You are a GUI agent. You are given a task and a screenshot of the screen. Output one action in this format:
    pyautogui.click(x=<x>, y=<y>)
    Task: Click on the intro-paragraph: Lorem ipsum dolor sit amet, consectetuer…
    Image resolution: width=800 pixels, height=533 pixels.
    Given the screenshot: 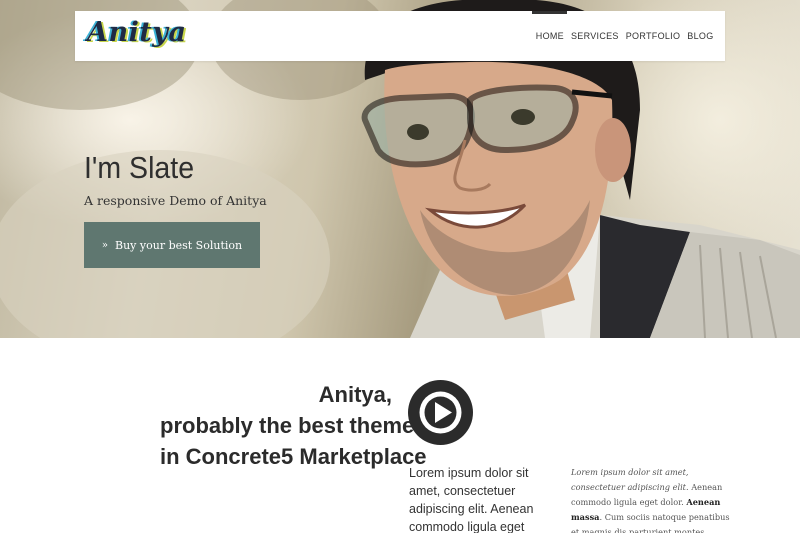 What is the action you would take?
    pyautogui.click(x=471, y=499)
    